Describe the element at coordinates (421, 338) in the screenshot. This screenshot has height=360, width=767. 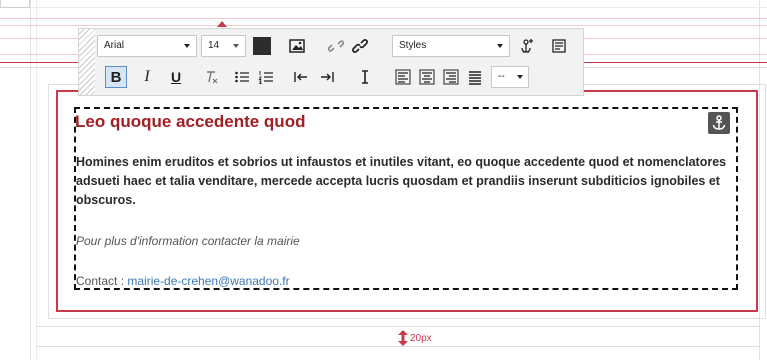
I see `spacing-label: 20px` at that location.